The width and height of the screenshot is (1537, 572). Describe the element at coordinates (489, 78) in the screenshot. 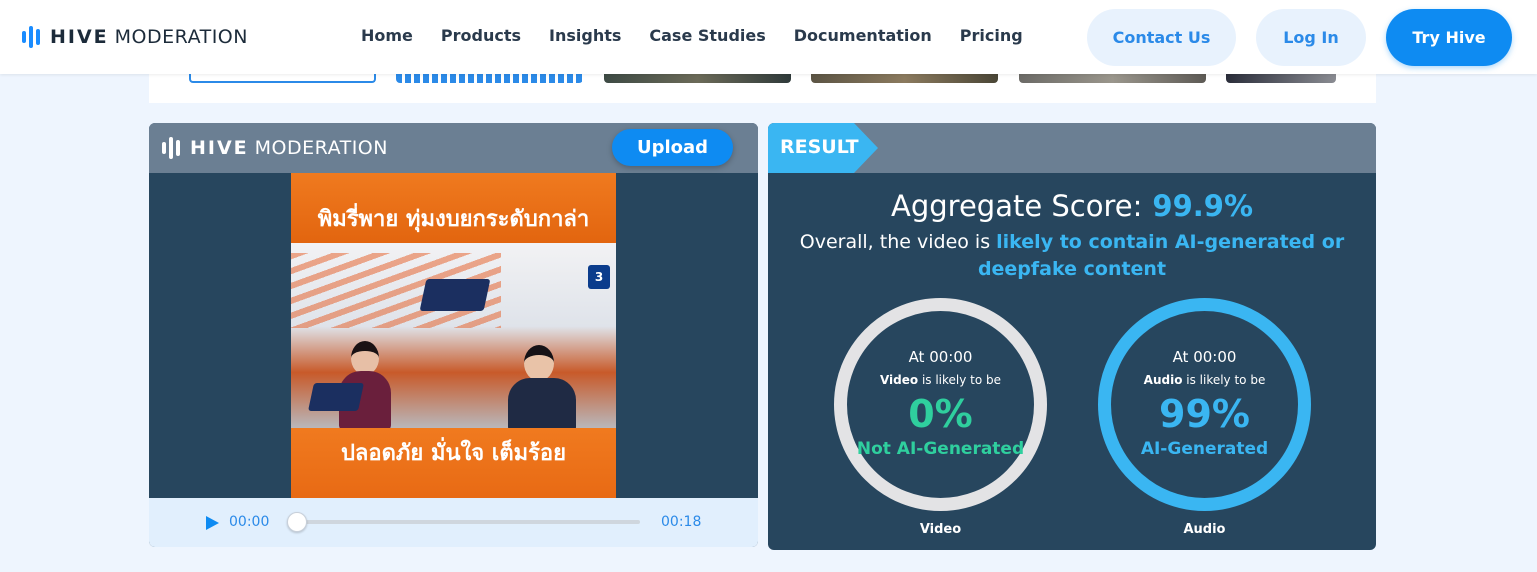

I see `sample-thumbnail-selected` at that location.